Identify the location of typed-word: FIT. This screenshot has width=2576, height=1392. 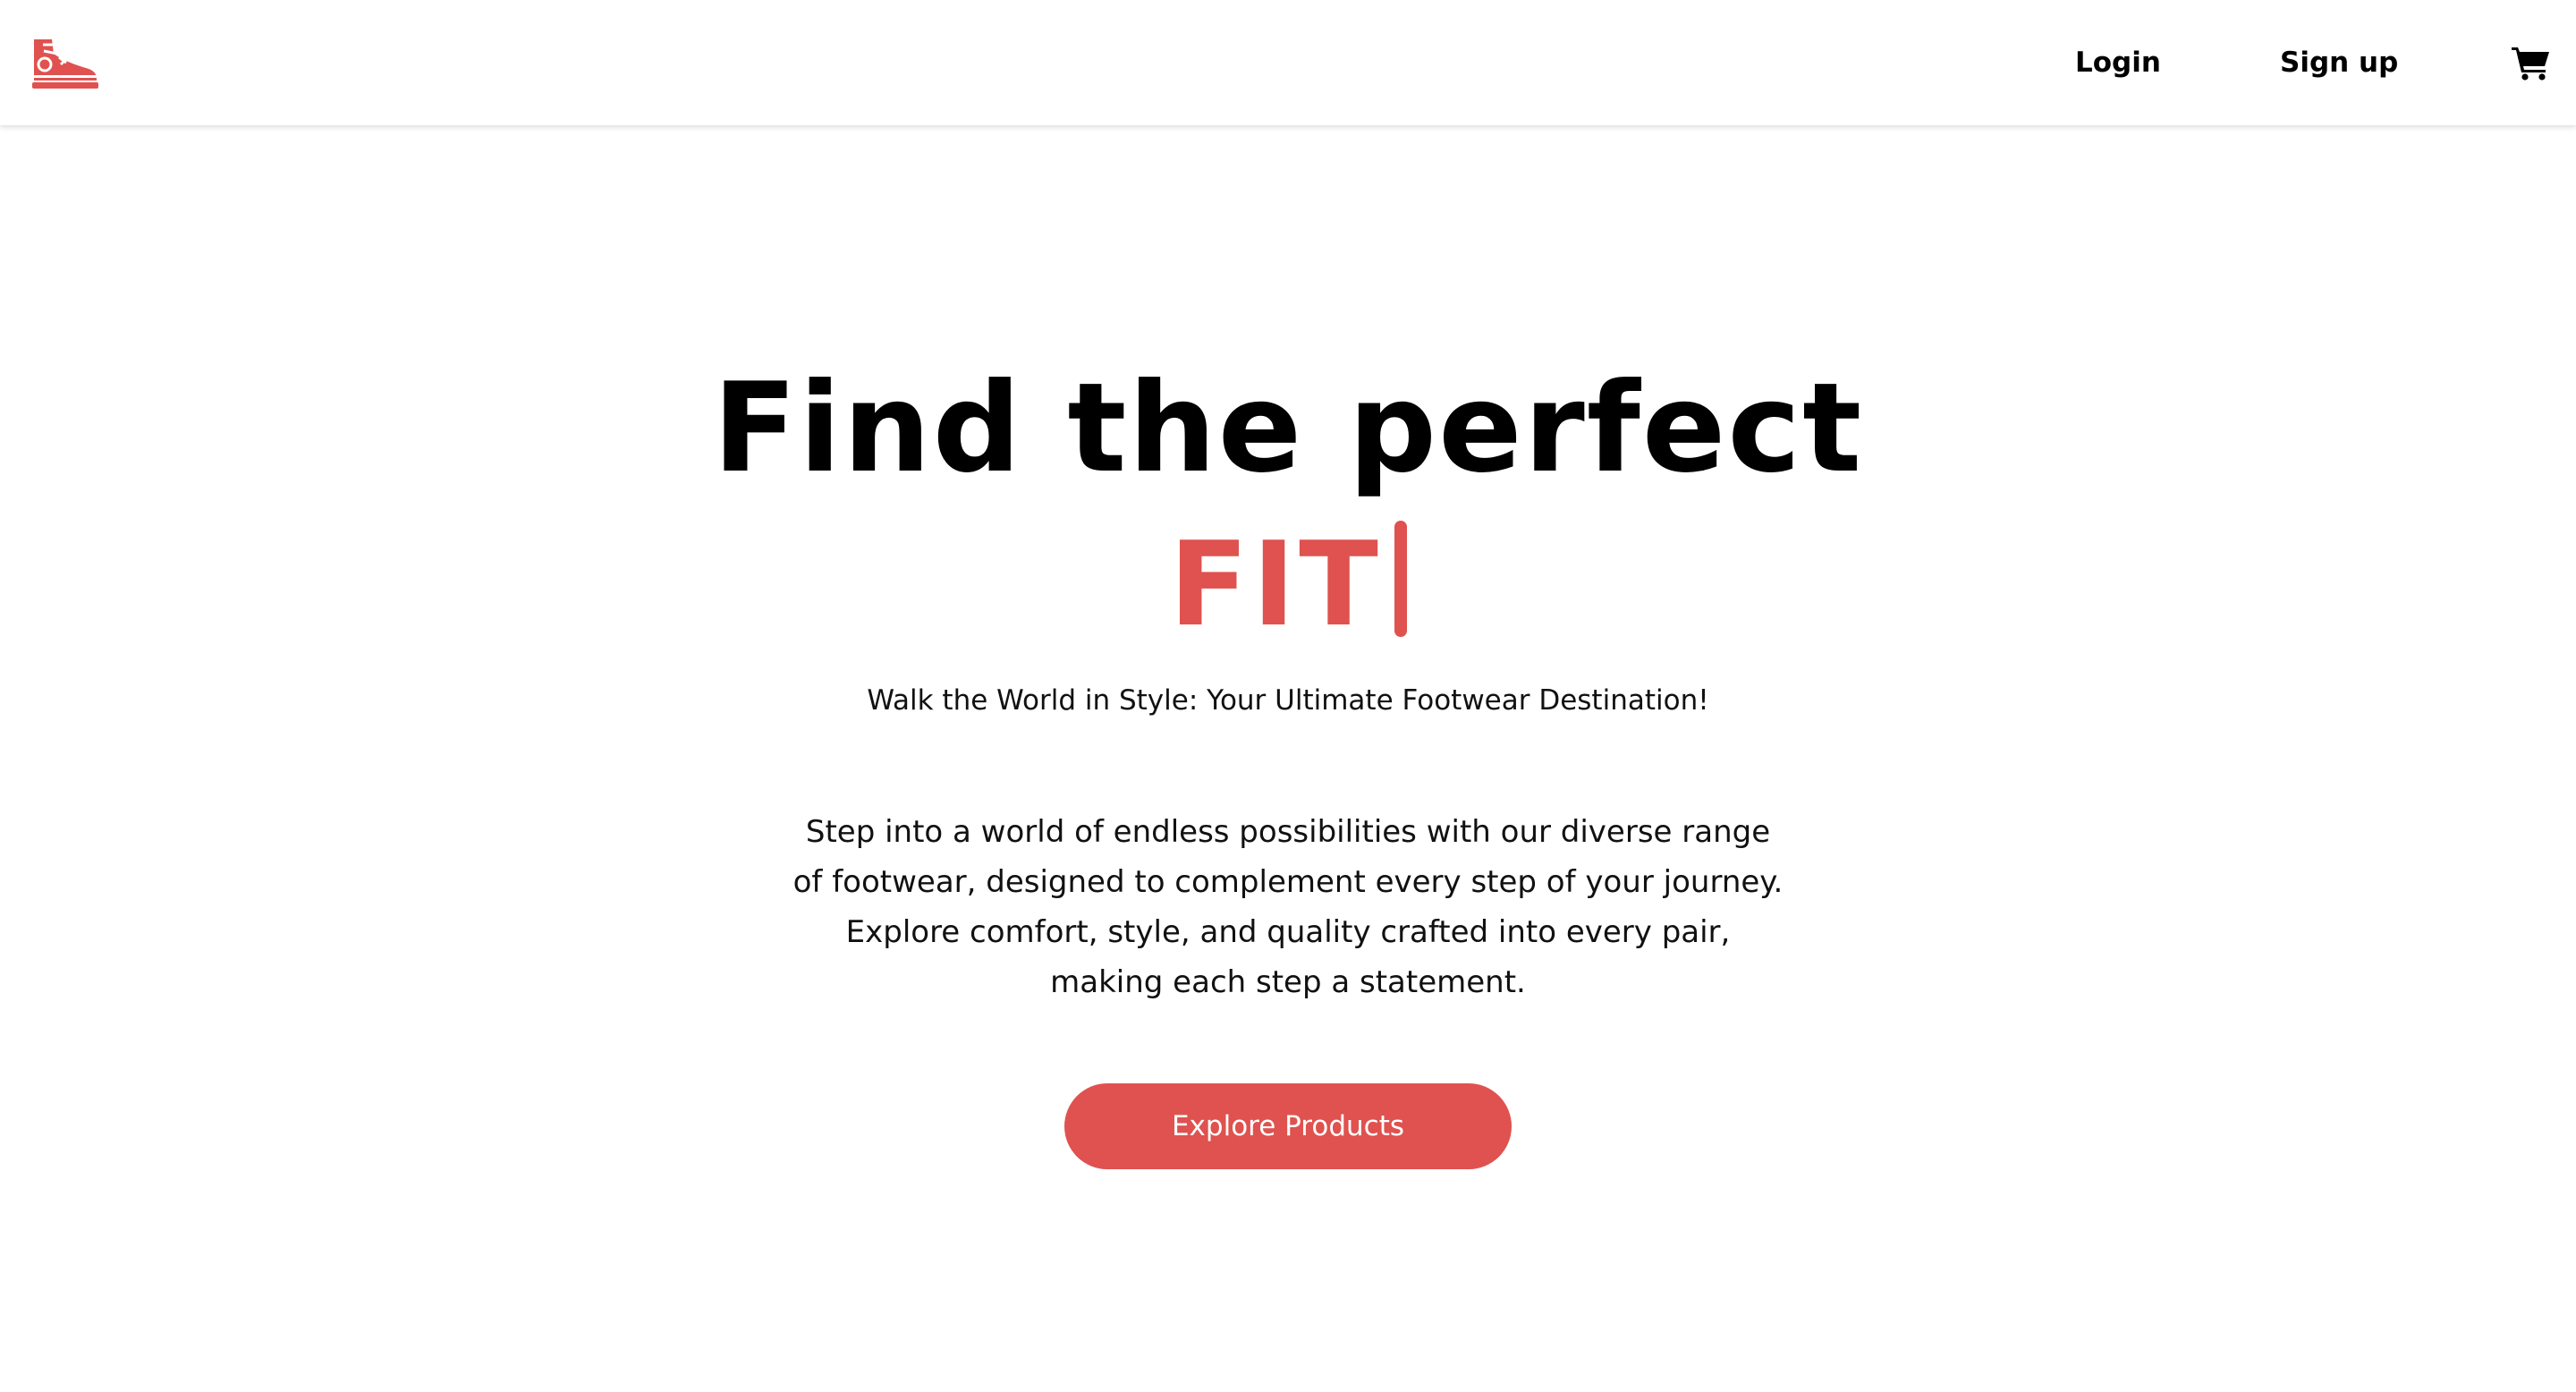
(1275, 584).